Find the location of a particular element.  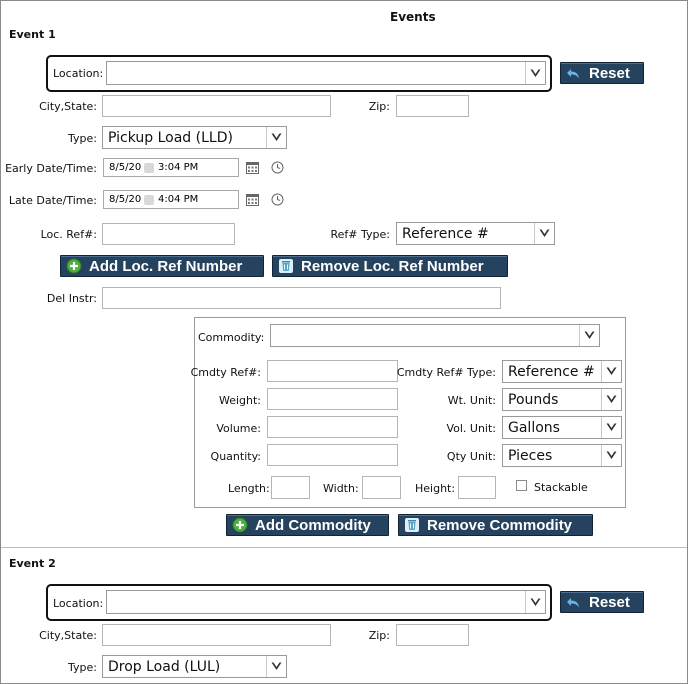

volume-input is located at coordinates (332, 427).